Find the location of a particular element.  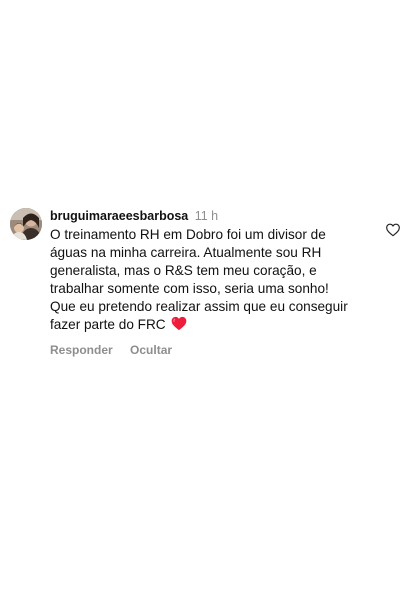

username-link: bruguimaraeesbarbosa is located at coordinates (119, 216).